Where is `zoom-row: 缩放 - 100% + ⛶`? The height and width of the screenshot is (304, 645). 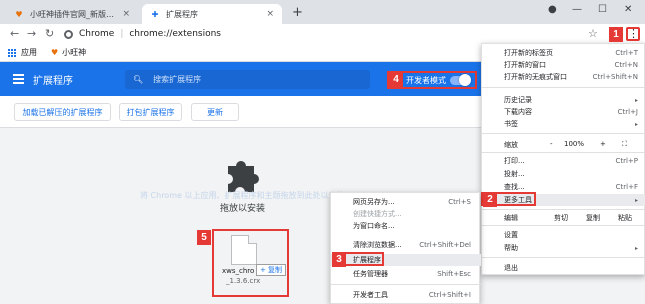 zoom-row: 缩放 - 100% + ⛶ is located at coordinates (563, 145).